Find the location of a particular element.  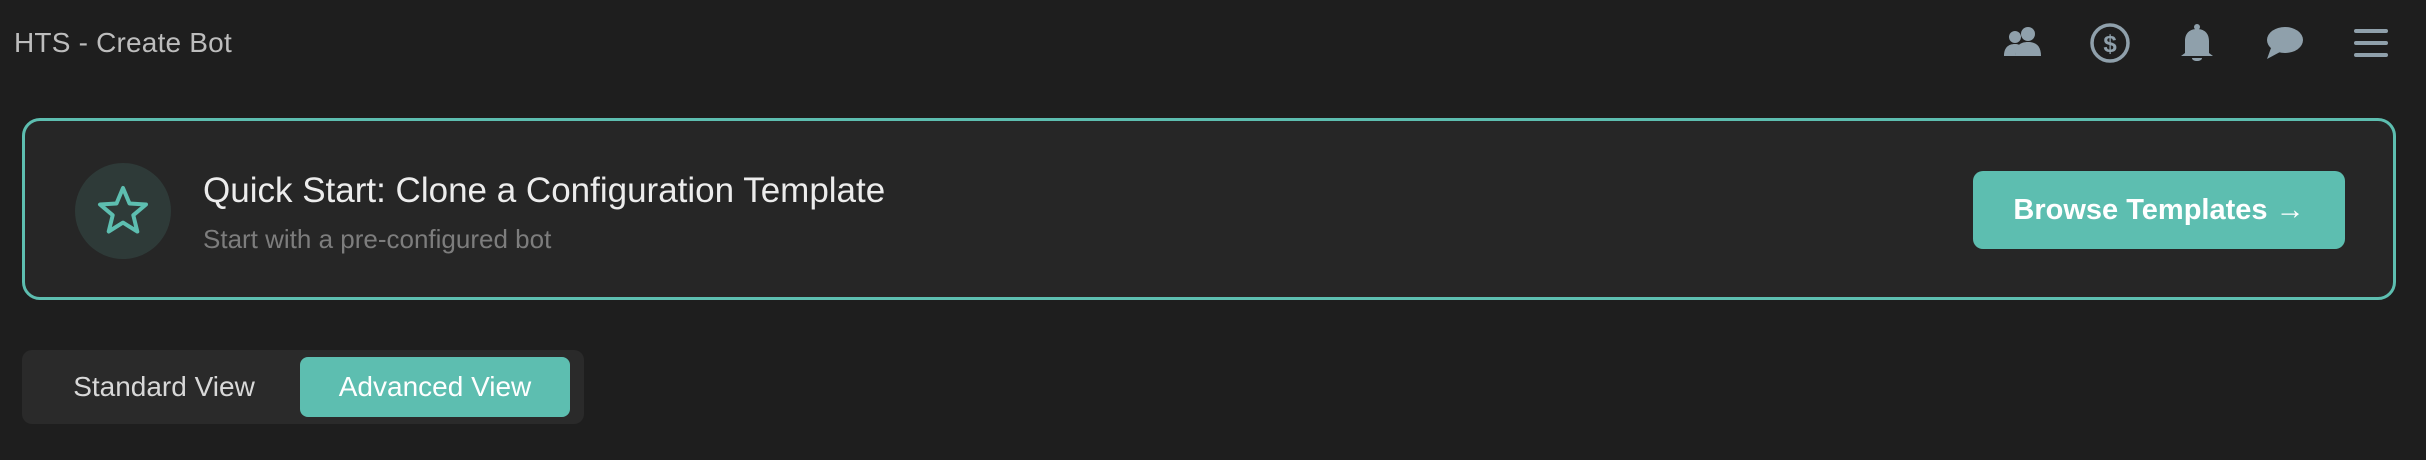

bell-icon is located at coordinates (2197, 43).